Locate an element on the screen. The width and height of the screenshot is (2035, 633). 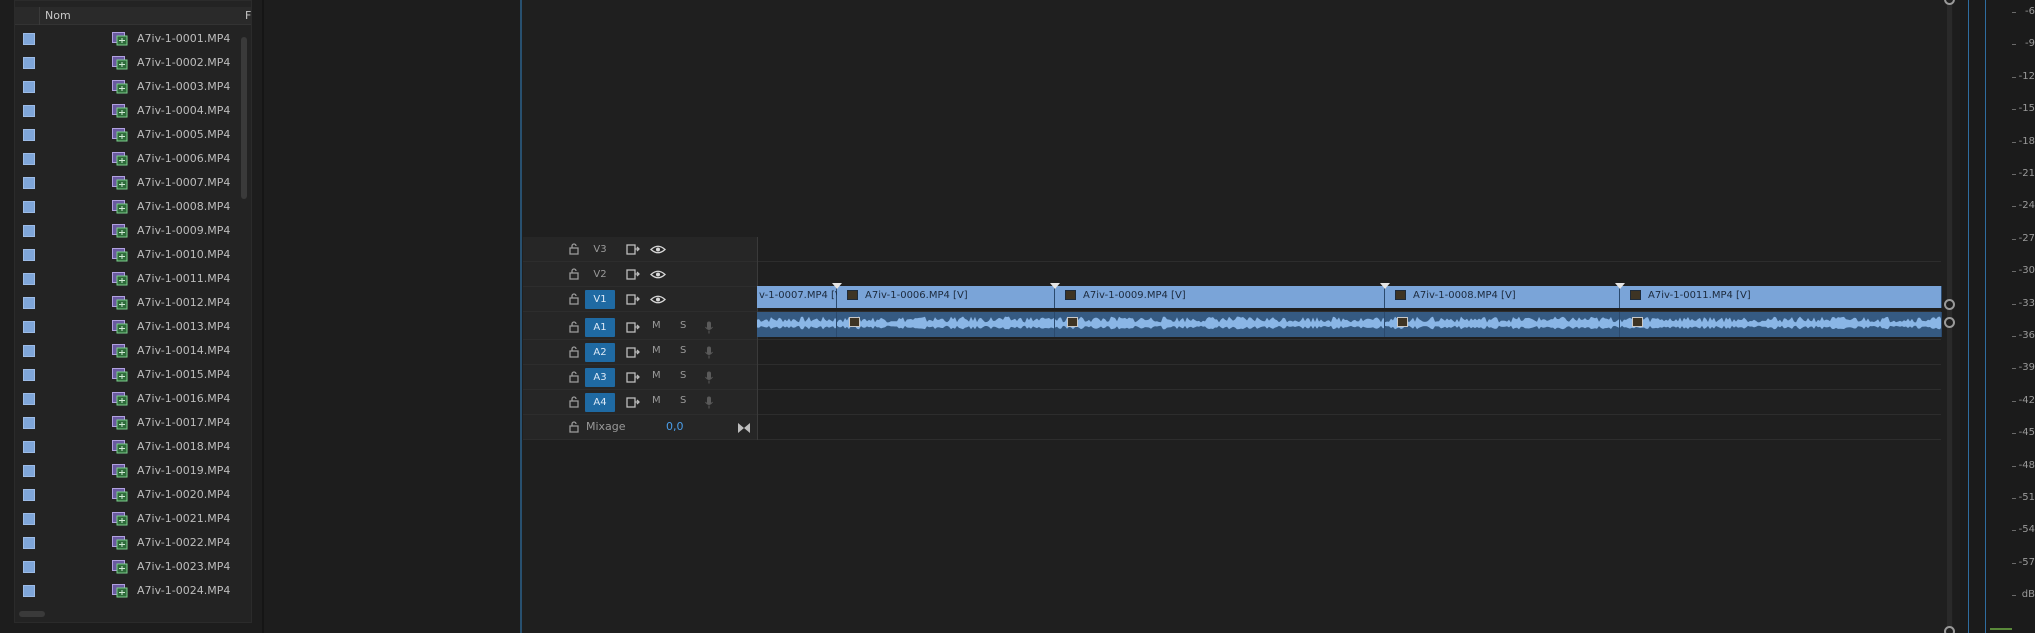
scroll-handle-bottom is located at coordinates (1949, 629).